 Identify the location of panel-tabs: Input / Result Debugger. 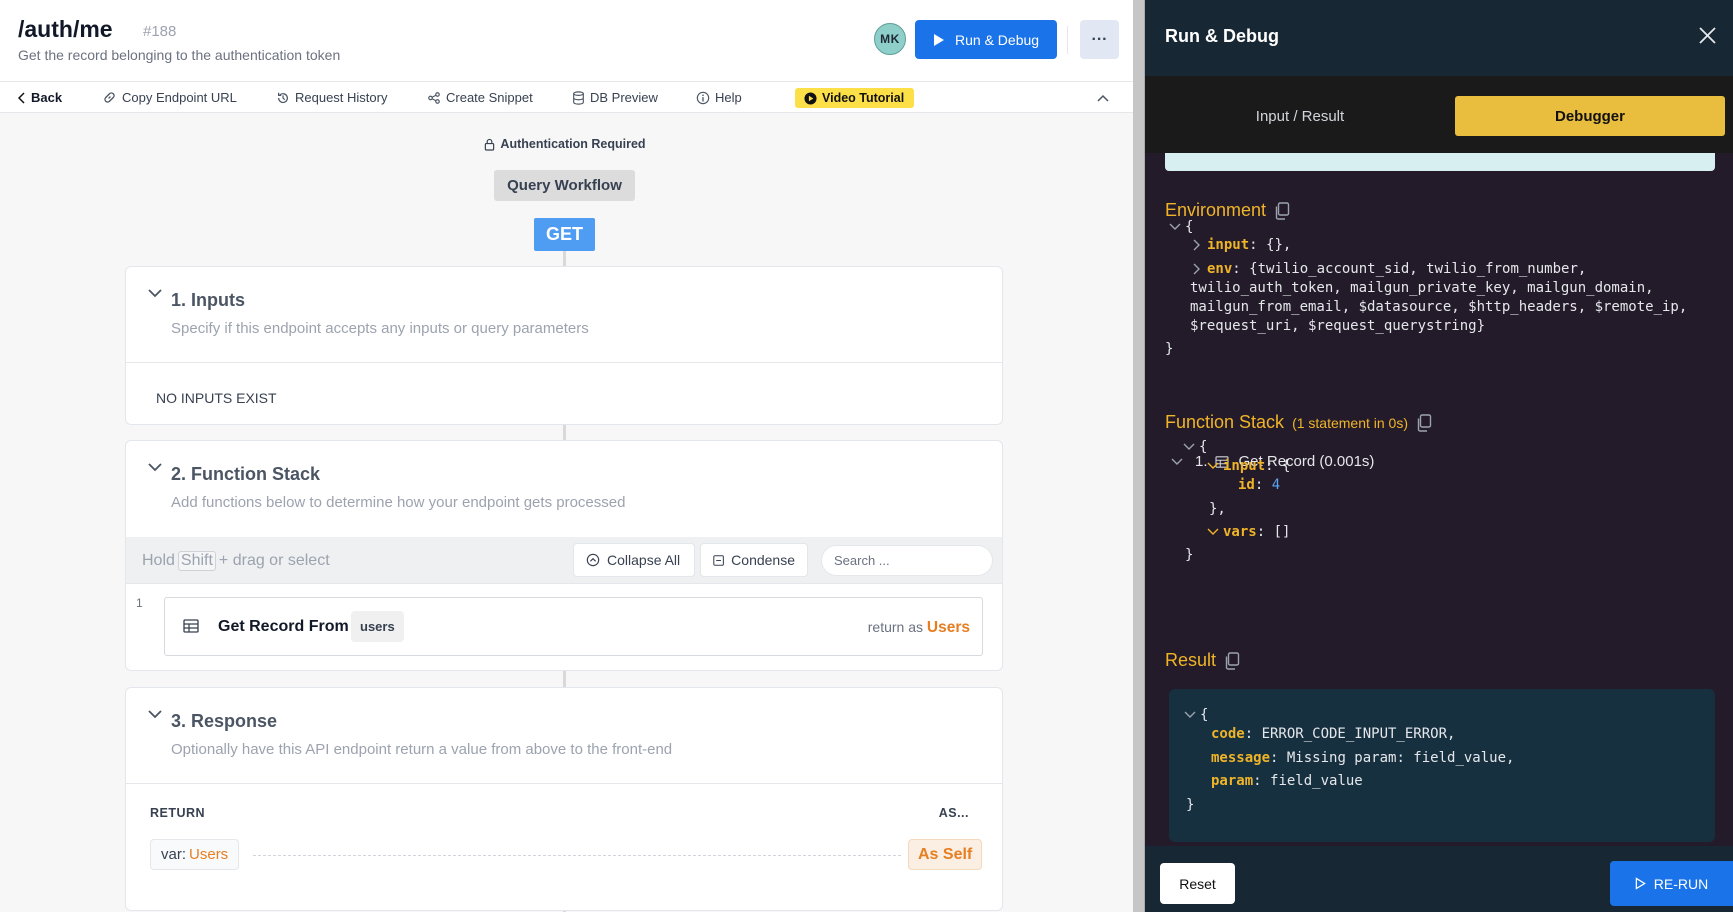
(1439, 114).